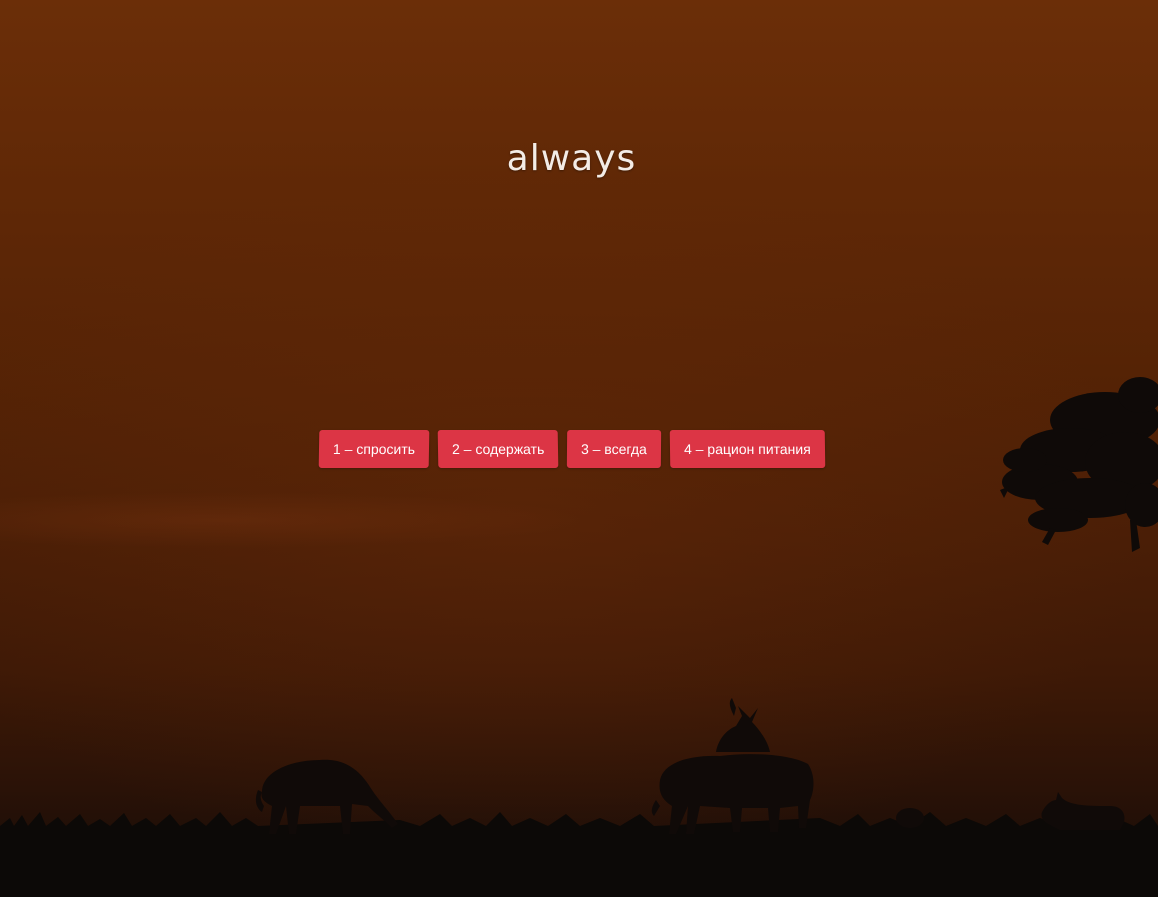  I want to click on option-button-3: 3 – всегда, so click(613, 449).